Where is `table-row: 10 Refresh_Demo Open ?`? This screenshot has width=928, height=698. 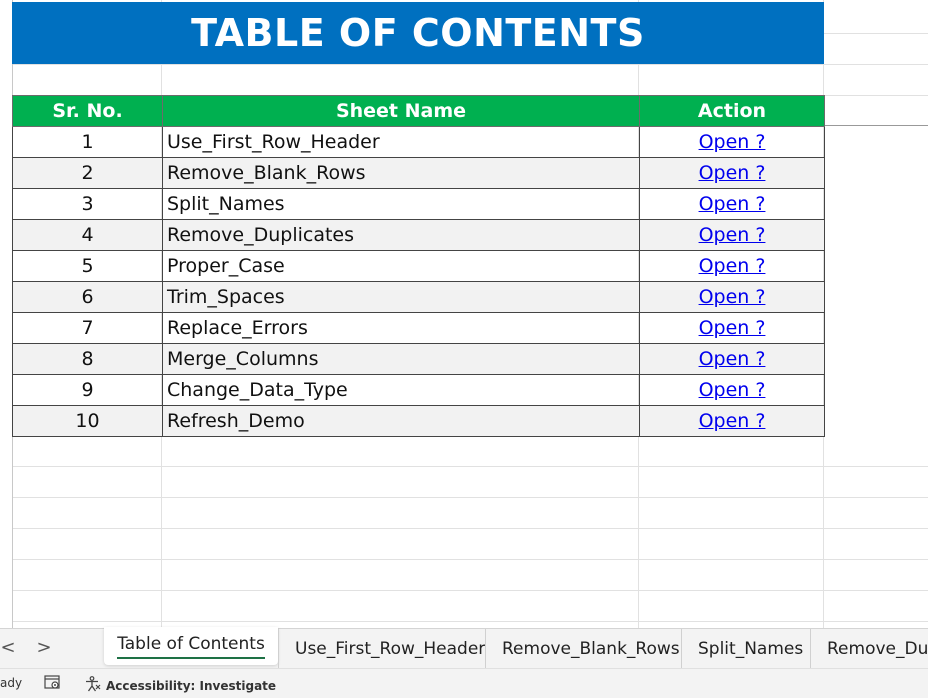
table-row: 10 Refresh_Demo Open ? is located at coordinates (418, 421).